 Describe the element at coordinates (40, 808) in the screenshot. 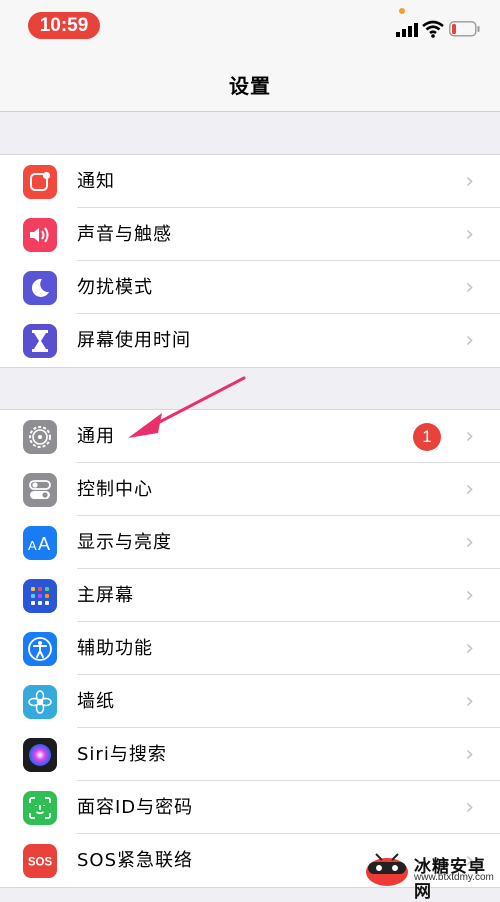

I see `face-id-icon` at that location.